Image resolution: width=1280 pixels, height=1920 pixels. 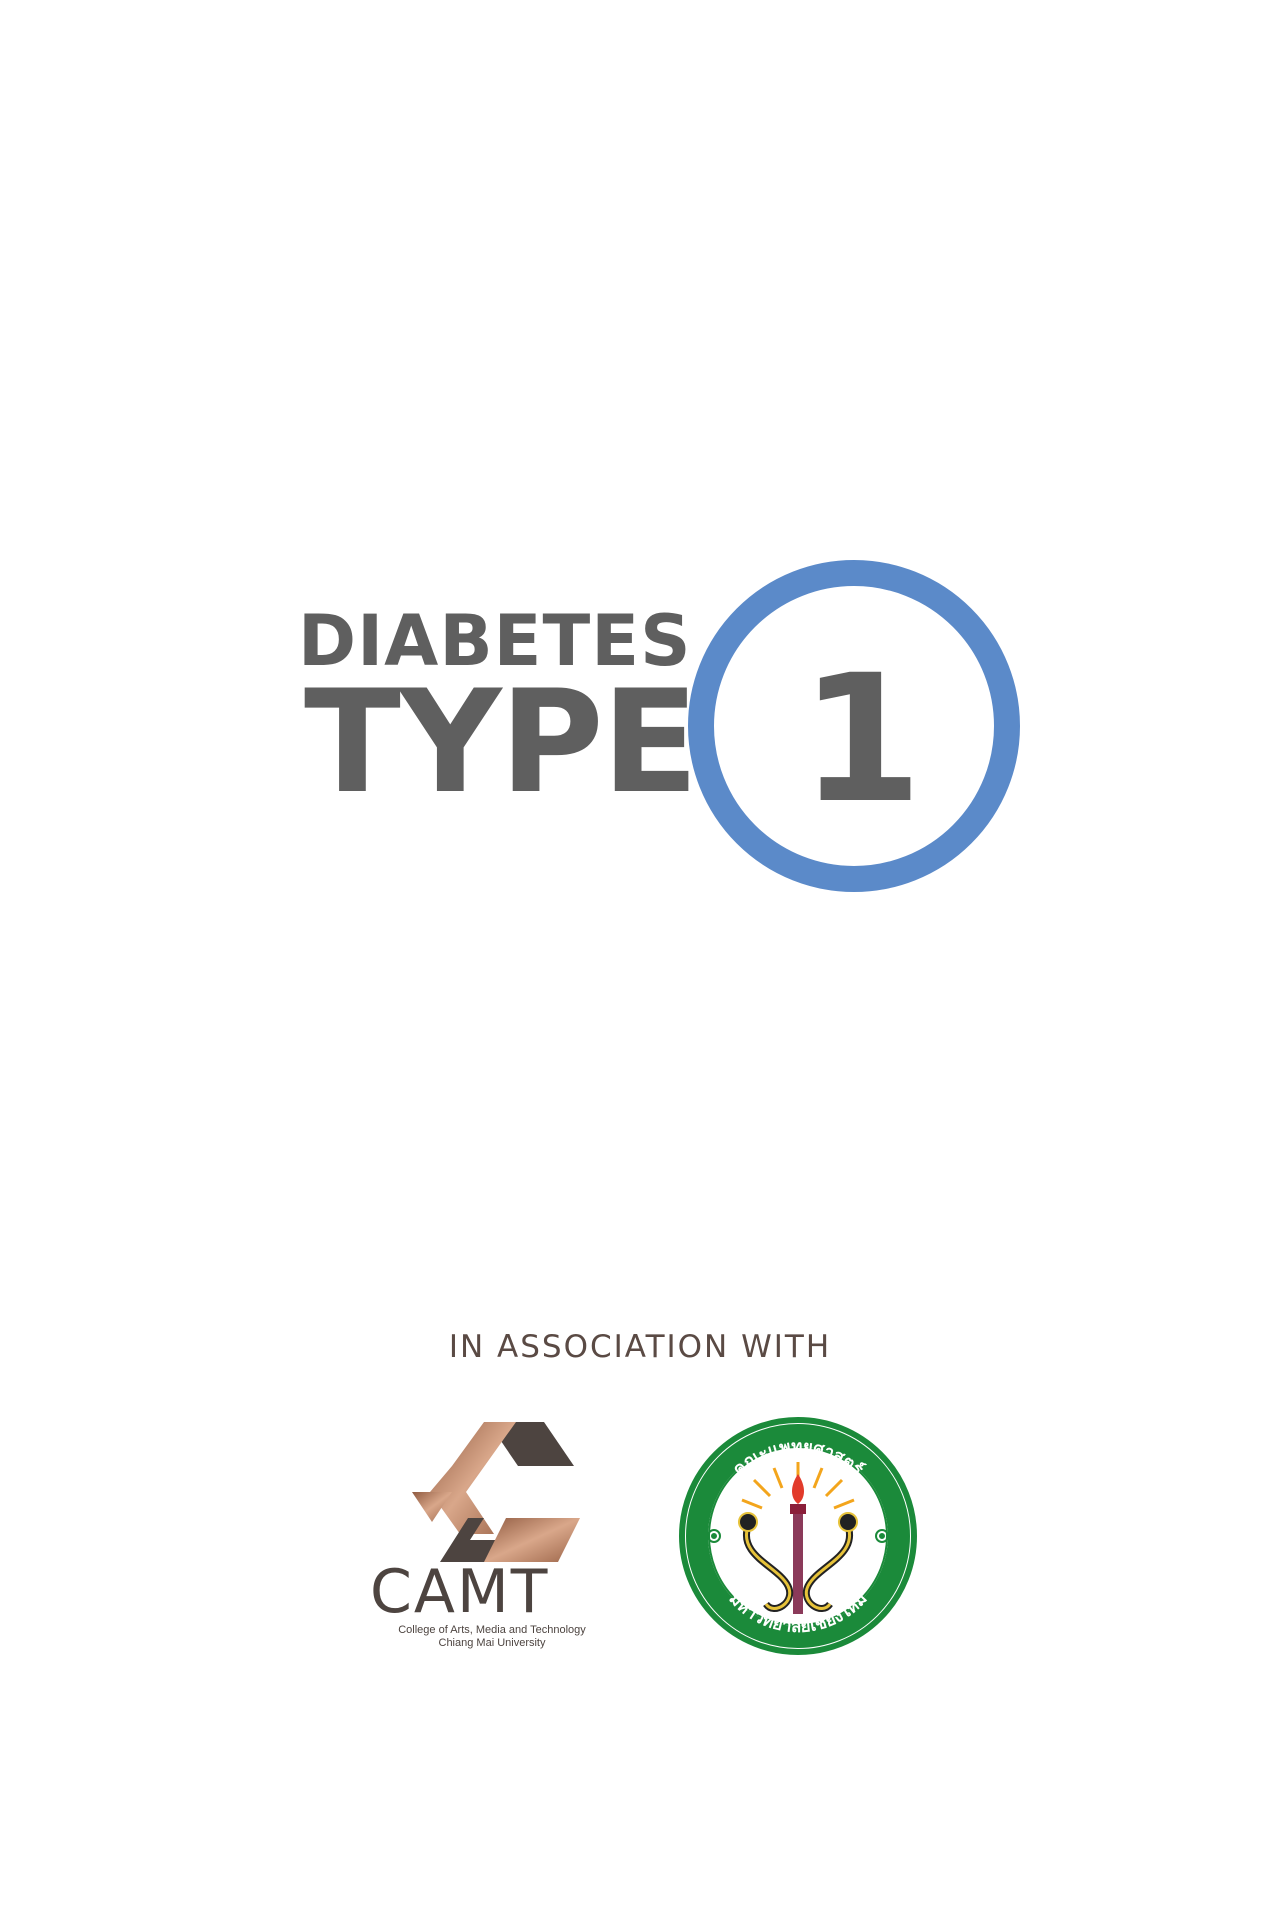 I want to click on title-type: TYPE, so click(x=501, y=742).